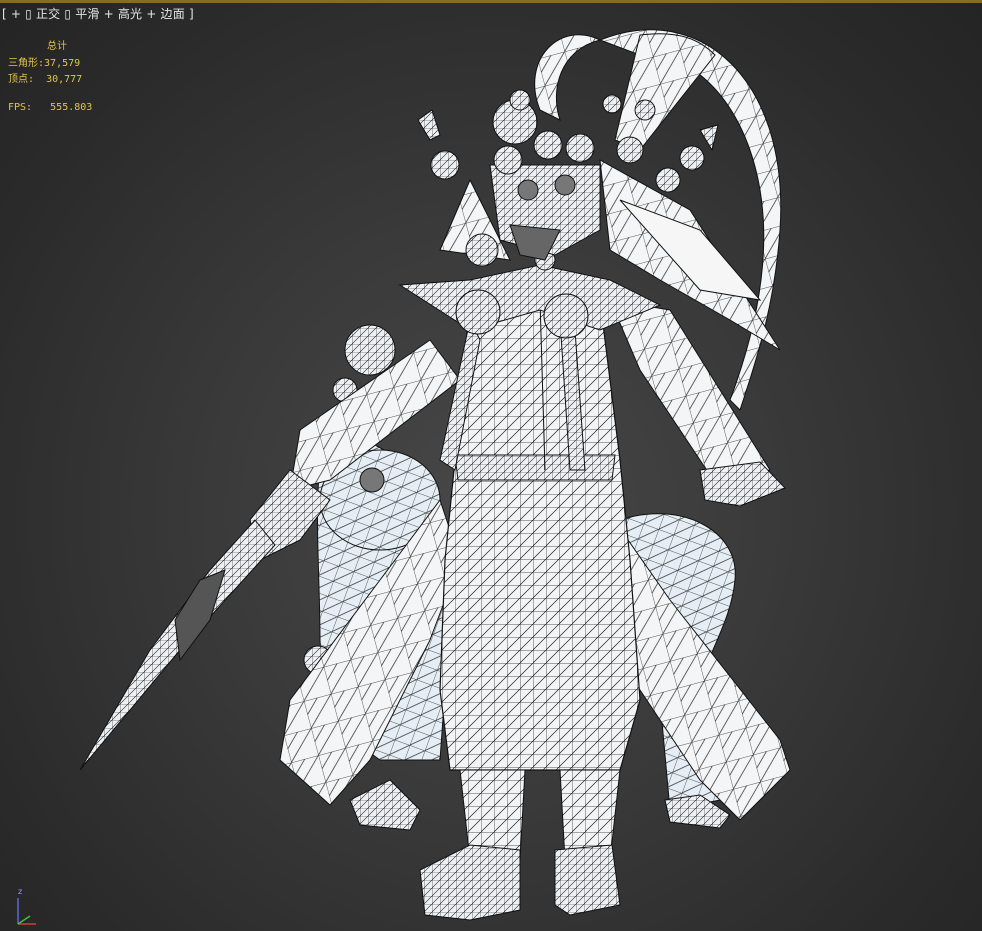 This screenshot has height=931, width=982. What do you see at coordinates (520, 845) in the screenshot?
I see `legs-boots` at bounding box center [520, 845].